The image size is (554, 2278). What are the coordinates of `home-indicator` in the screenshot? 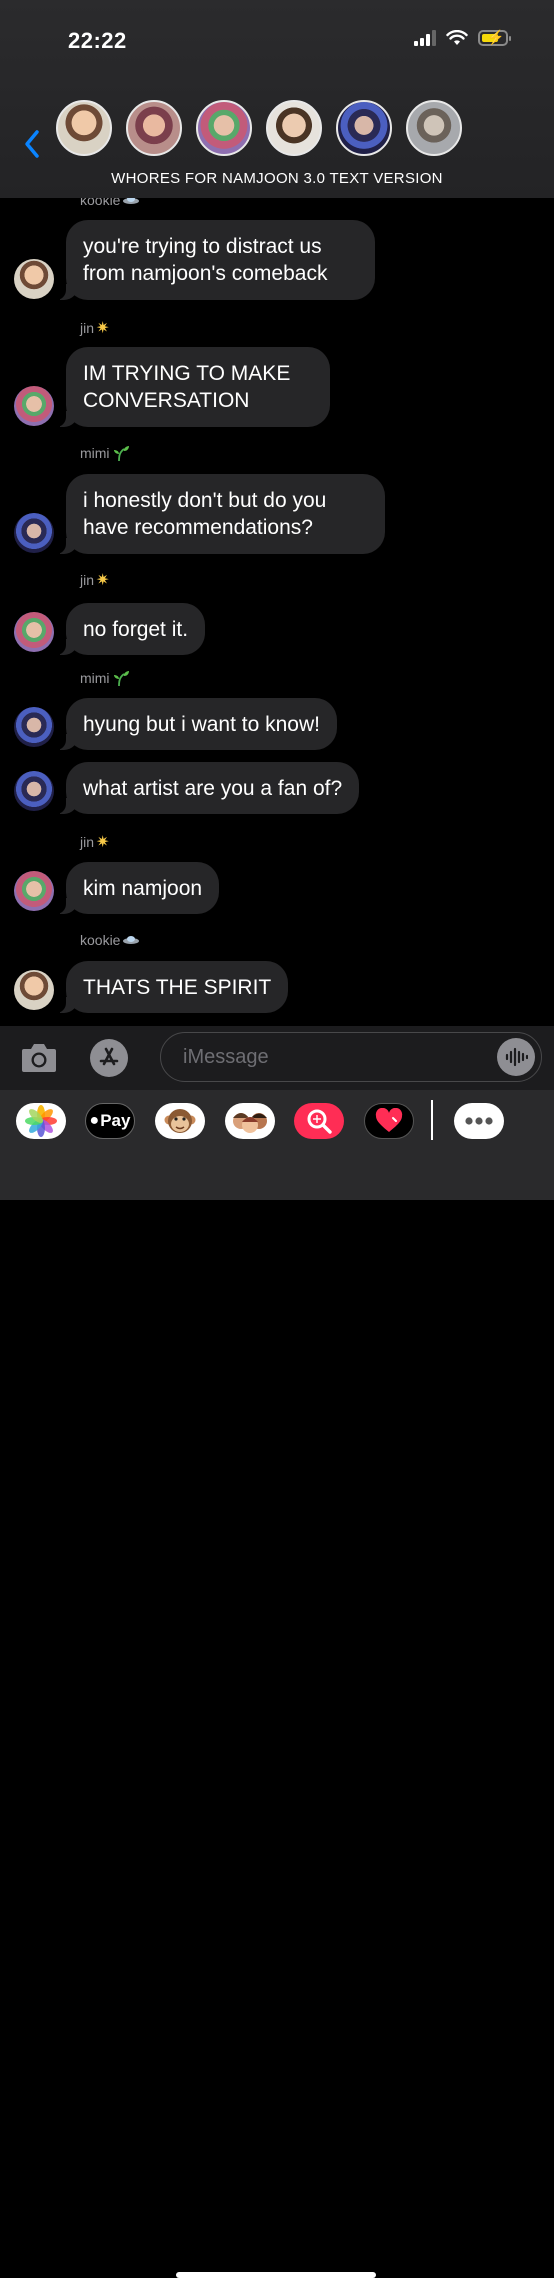 It's located at (276, 2275).